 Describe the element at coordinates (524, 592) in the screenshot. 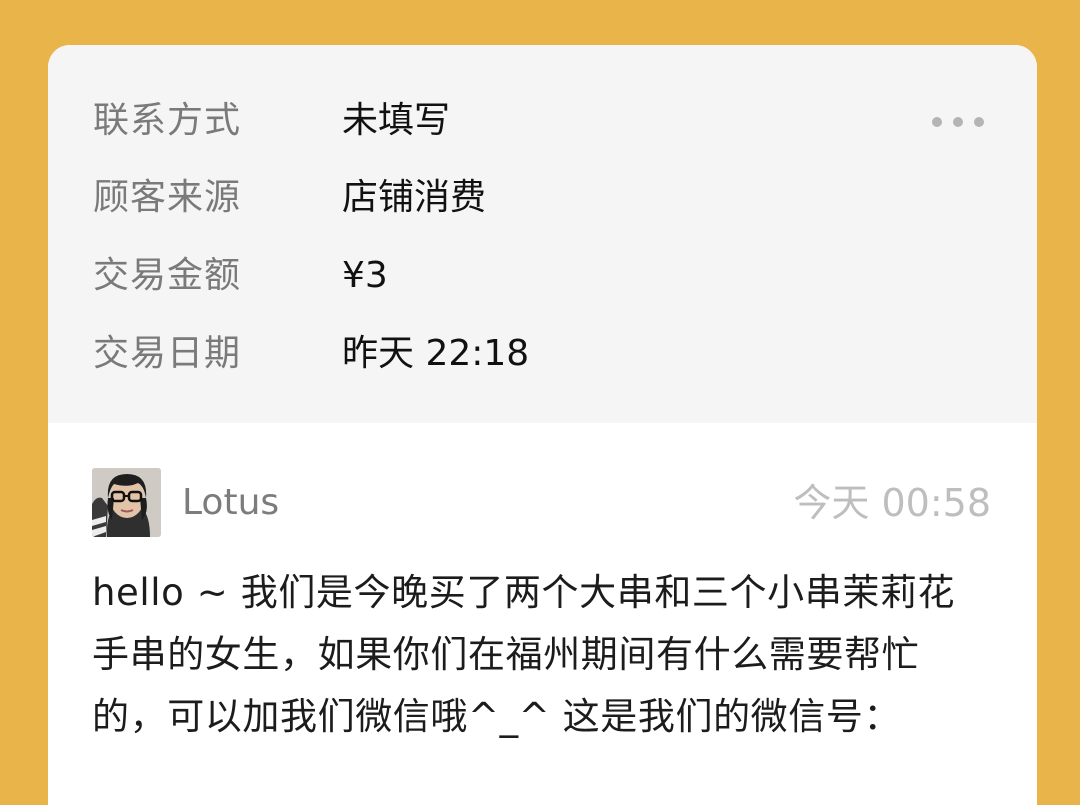

I see `message-line: hello ~ 我们是今晚买了两个大串和三个小串茉莉花` at that location.